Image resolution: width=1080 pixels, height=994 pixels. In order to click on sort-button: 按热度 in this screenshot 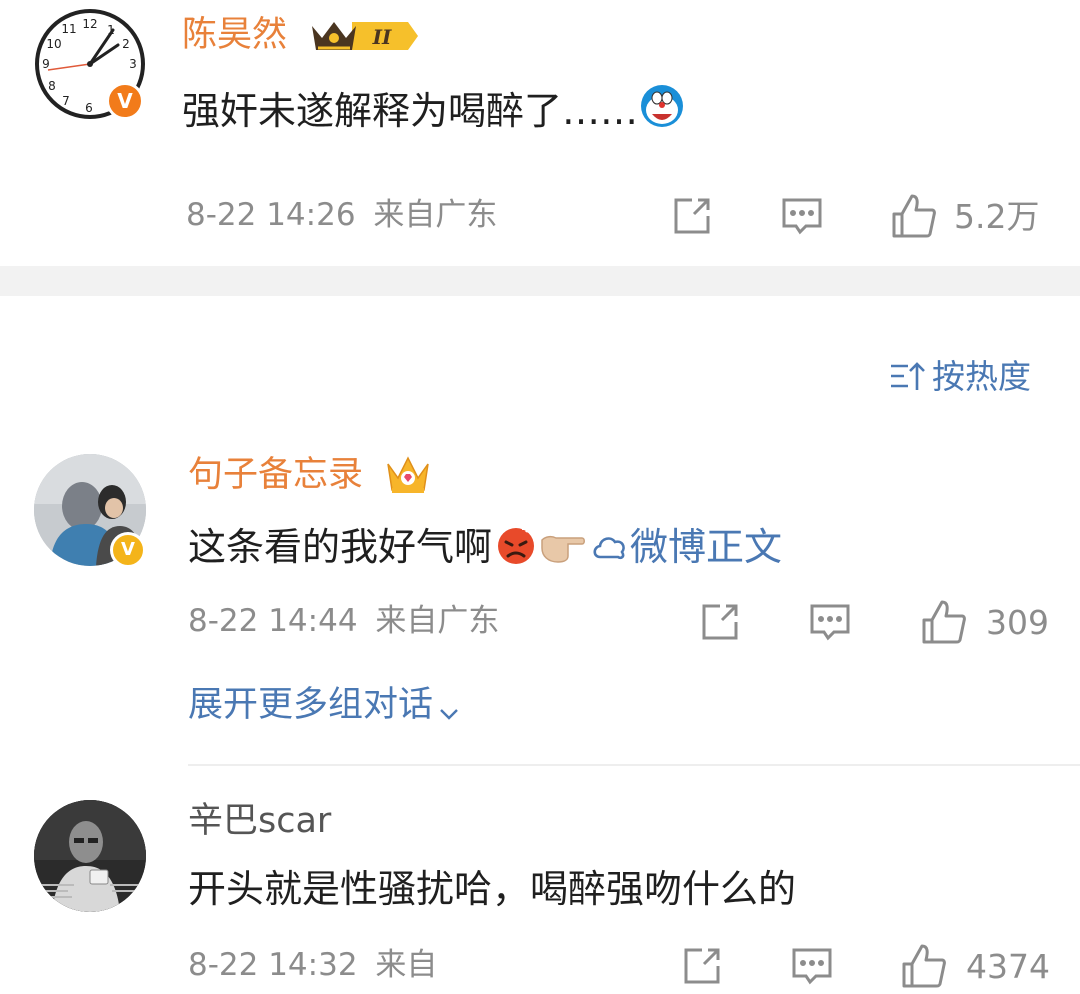, I will do `click(959, 376)`.